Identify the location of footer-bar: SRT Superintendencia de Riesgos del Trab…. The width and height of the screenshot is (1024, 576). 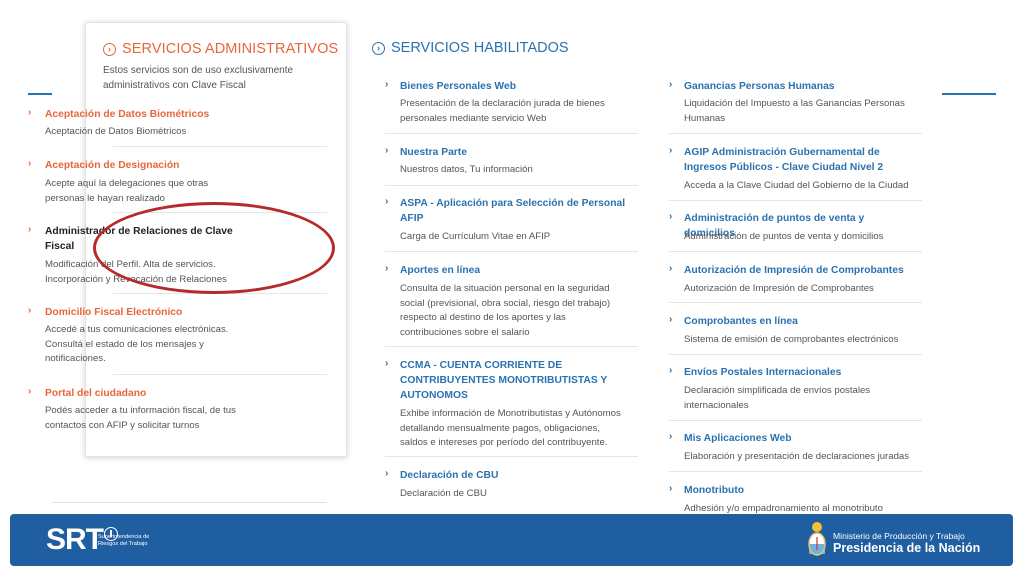
(511, 540).